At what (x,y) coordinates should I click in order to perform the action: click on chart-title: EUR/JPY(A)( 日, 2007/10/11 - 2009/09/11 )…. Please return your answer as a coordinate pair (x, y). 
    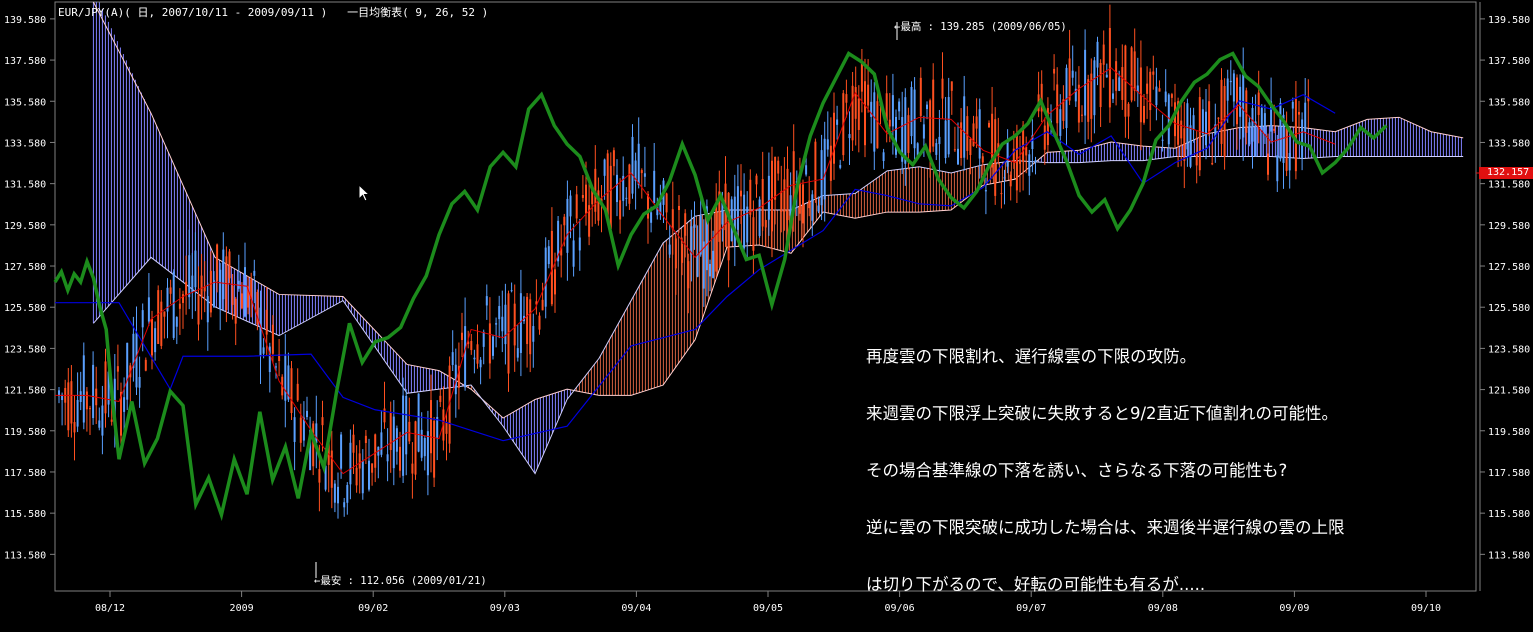
    Looking at the image, I should click on (273, 12).